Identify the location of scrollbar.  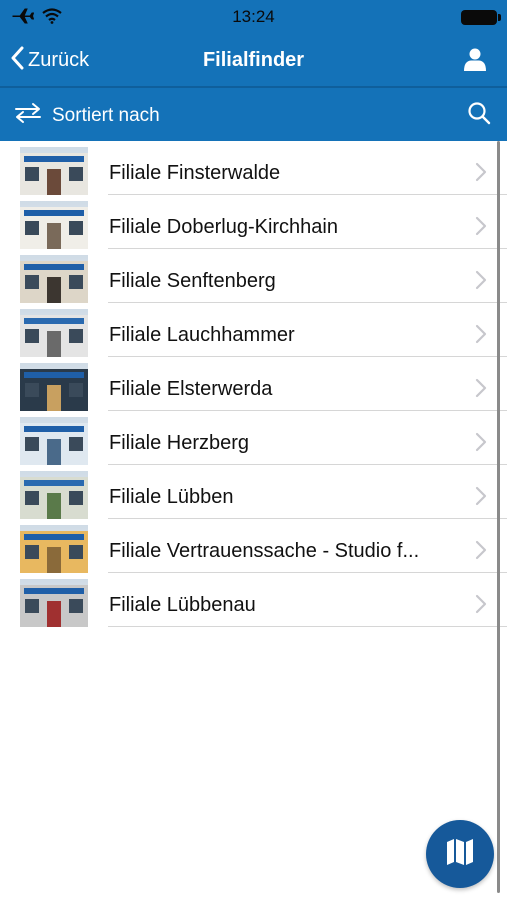
(498, 517).